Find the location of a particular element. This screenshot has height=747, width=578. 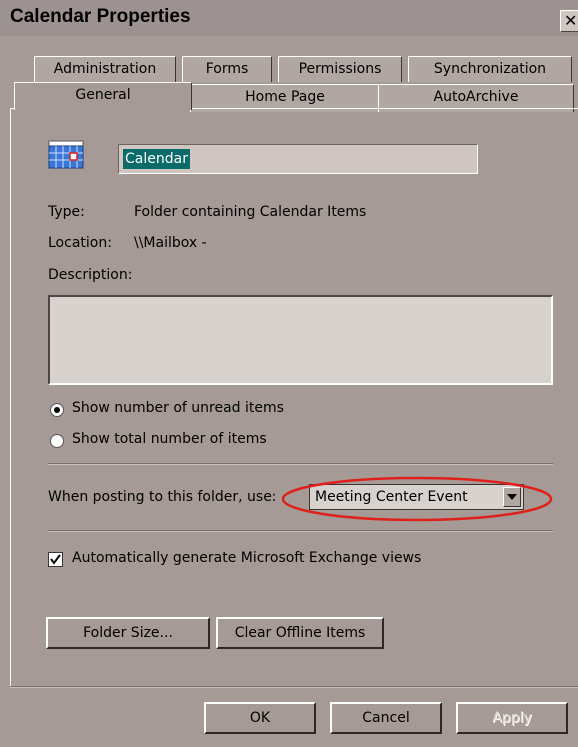

button-label: Apply is located at coordinates (512, 718).